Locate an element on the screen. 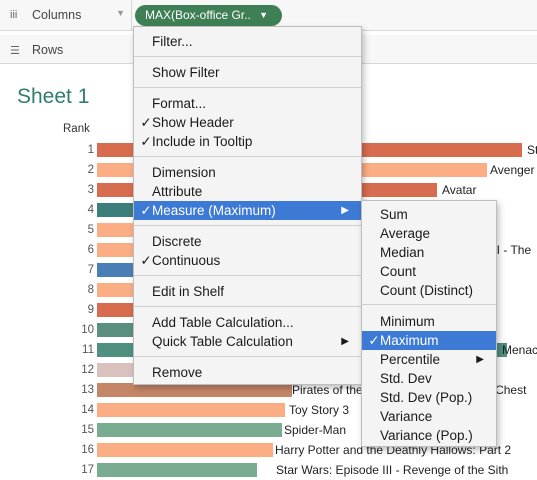  rank-label: 1 is located at coordinates (90, 150).